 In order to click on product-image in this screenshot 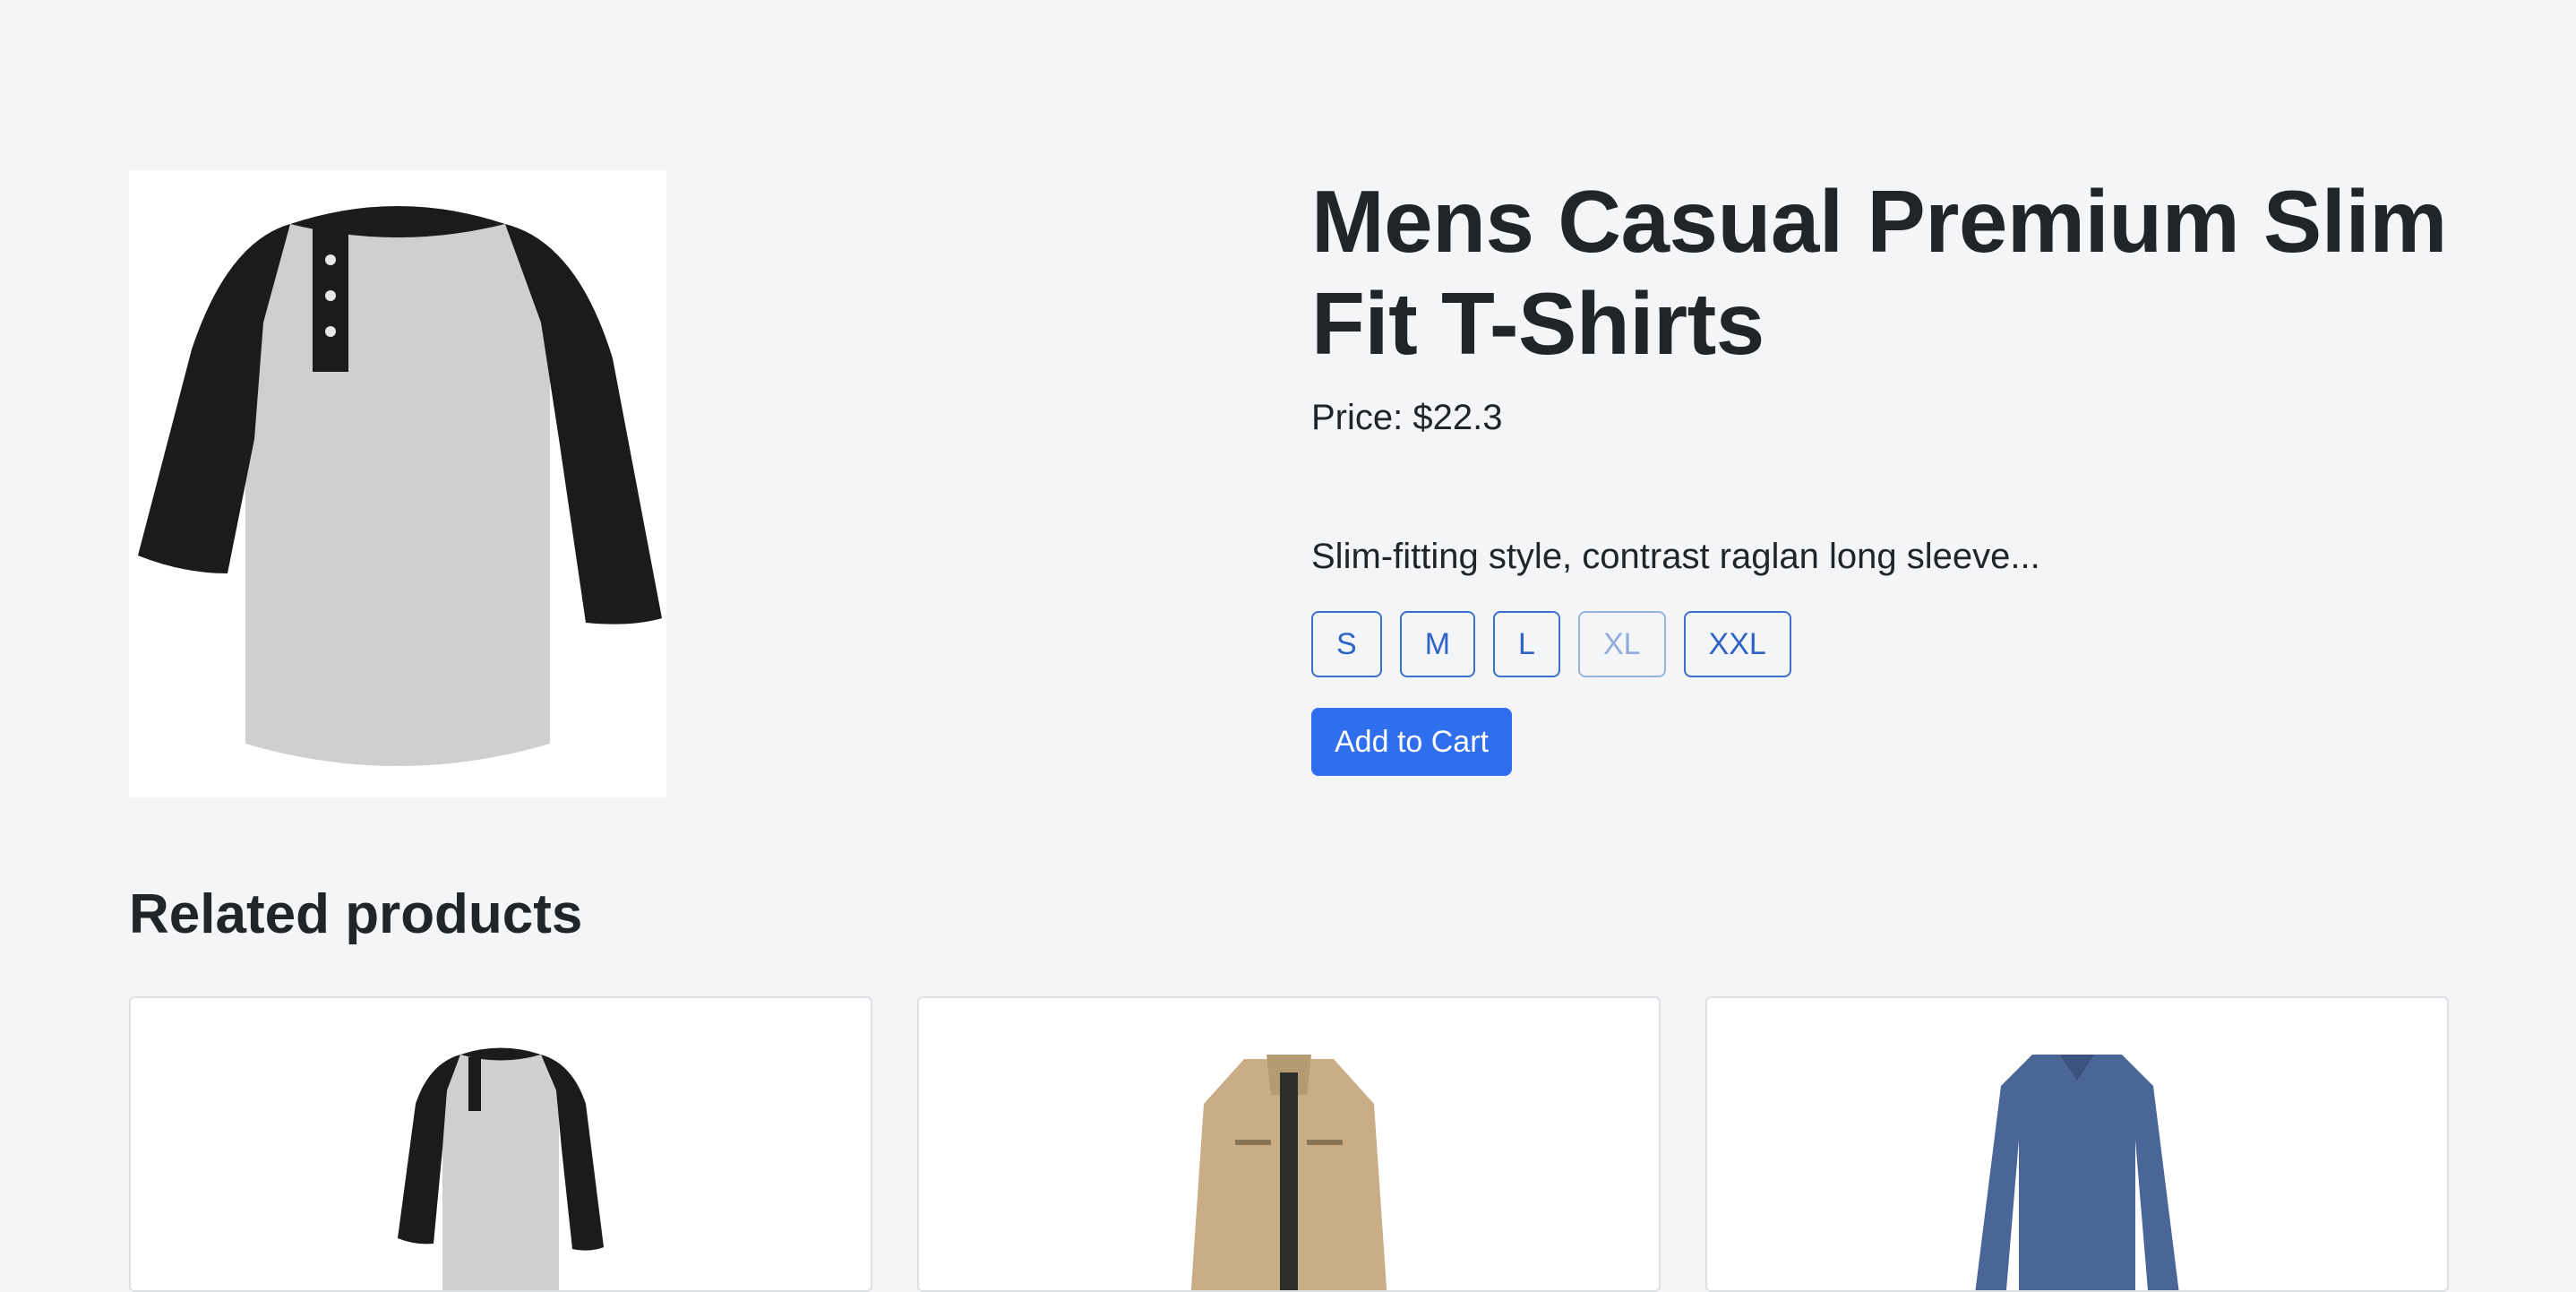, I will do `click(397, 484)`.